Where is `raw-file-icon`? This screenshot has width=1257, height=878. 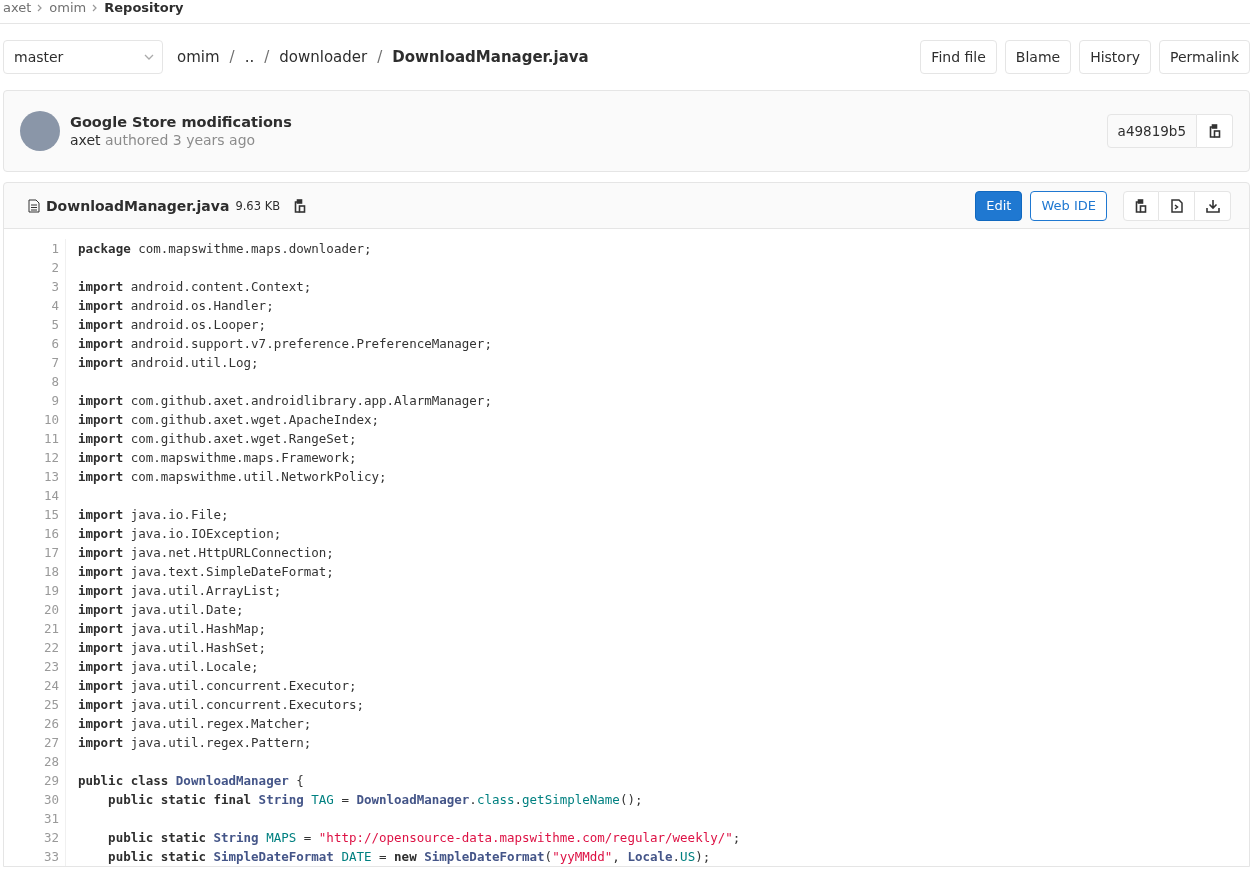 raw-file-icon is located at coordinates (1176, 205).